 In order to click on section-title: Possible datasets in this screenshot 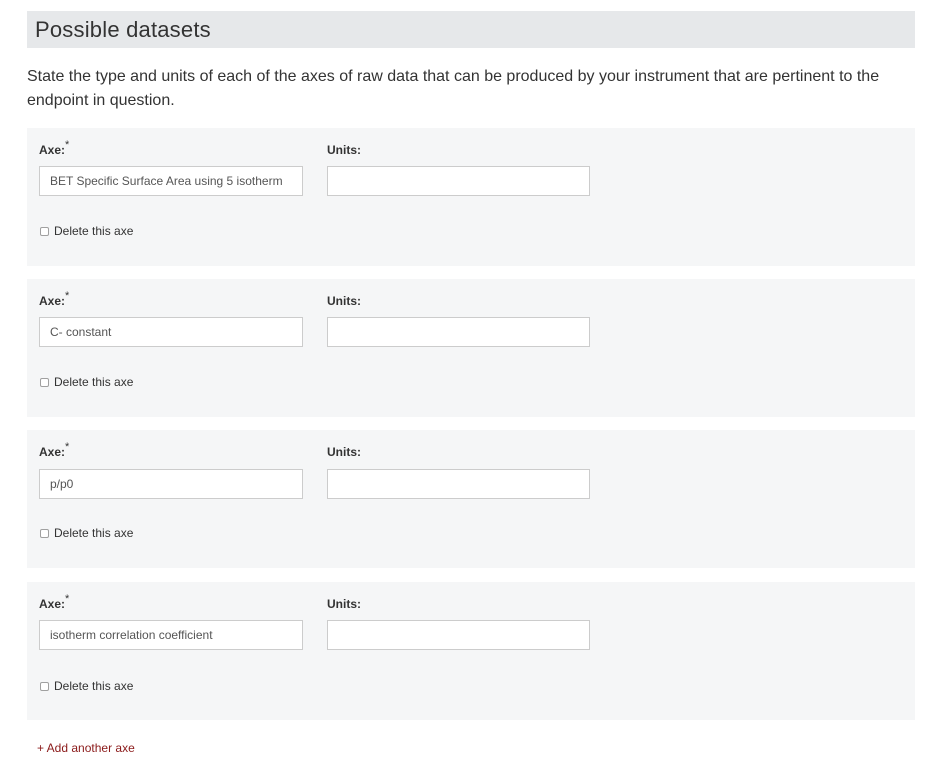, I will do `click(123, 29)`.